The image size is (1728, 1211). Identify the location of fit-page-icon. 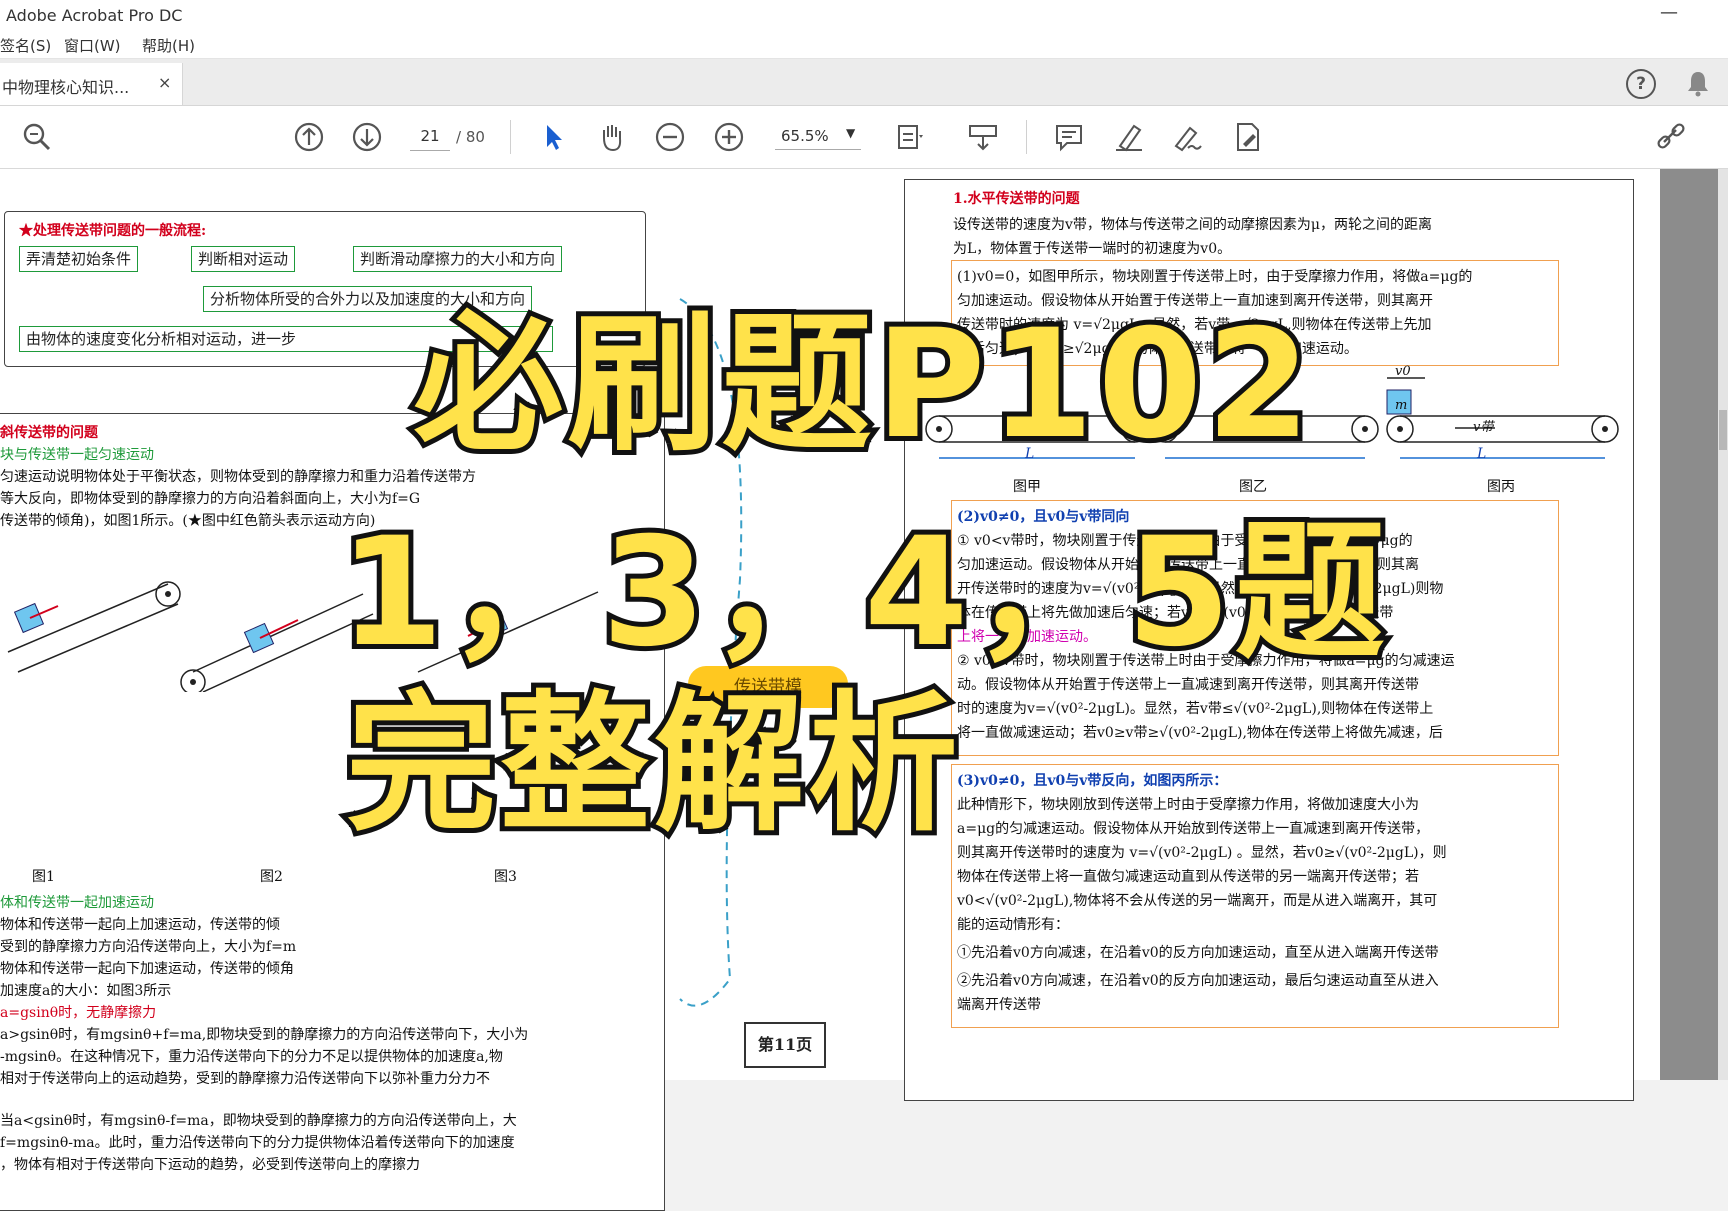
(909, 137).